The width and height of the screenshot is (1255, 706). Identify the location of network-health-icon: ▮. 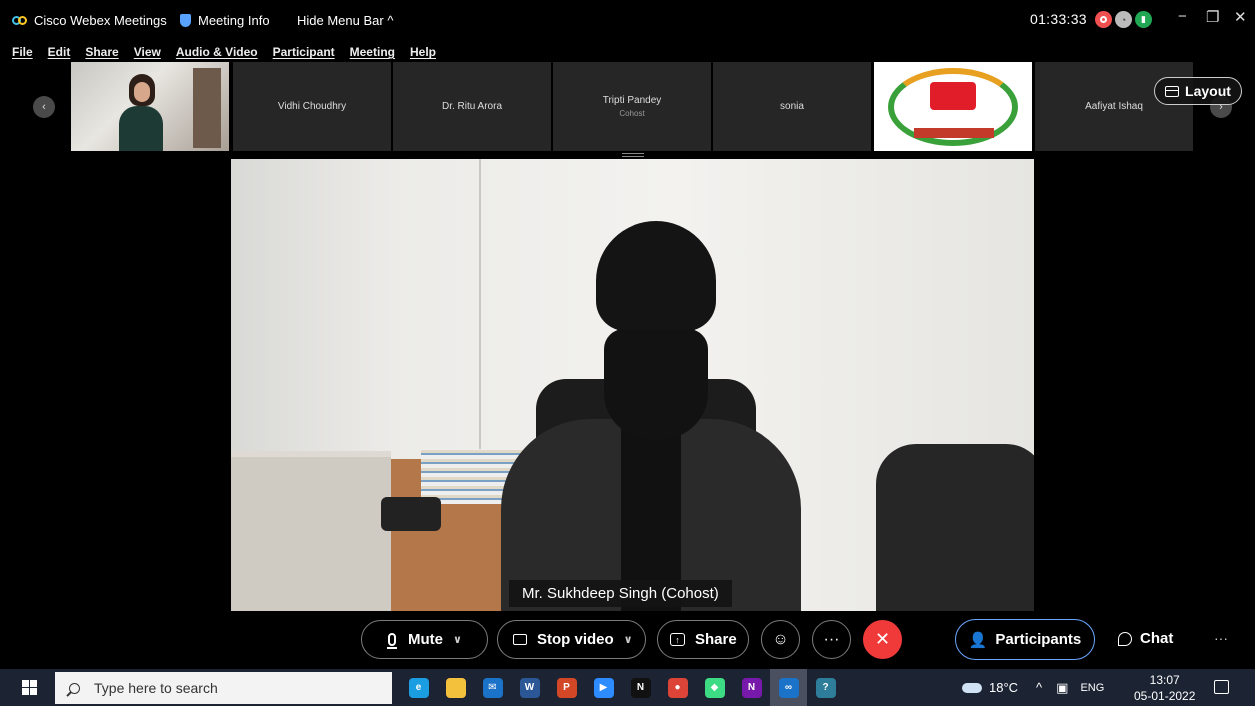
(1143, 19).